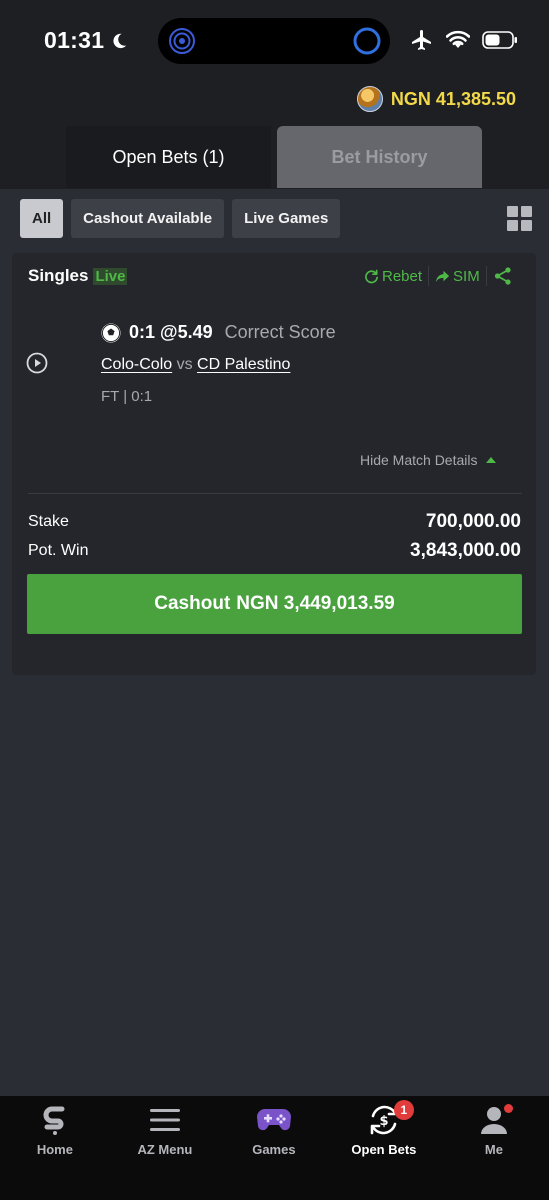  I want to click on vs-label: vs, so click(184, 364).